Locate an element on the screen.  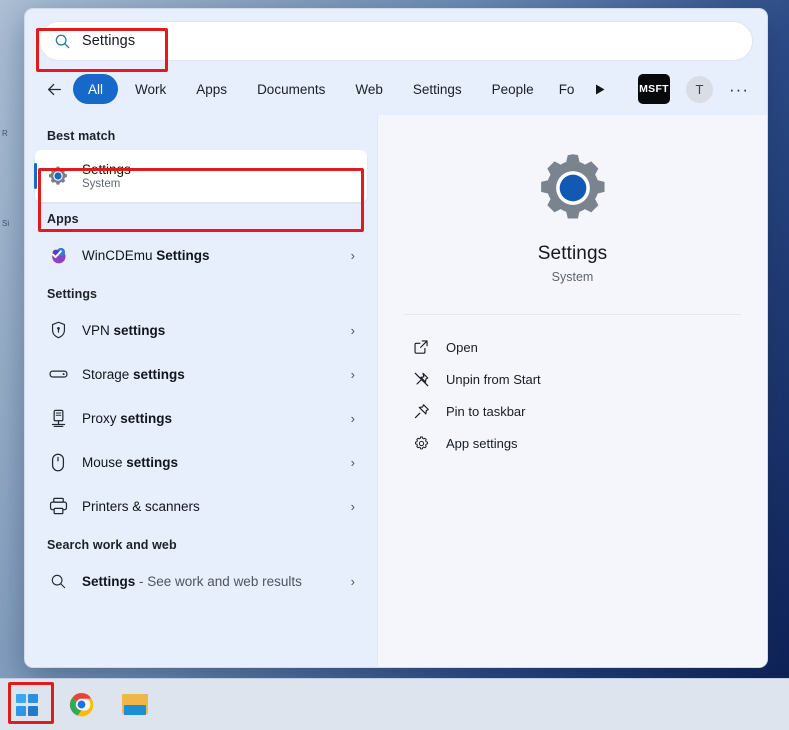
org-badge: MSFT is located at coordinates (654, 89).